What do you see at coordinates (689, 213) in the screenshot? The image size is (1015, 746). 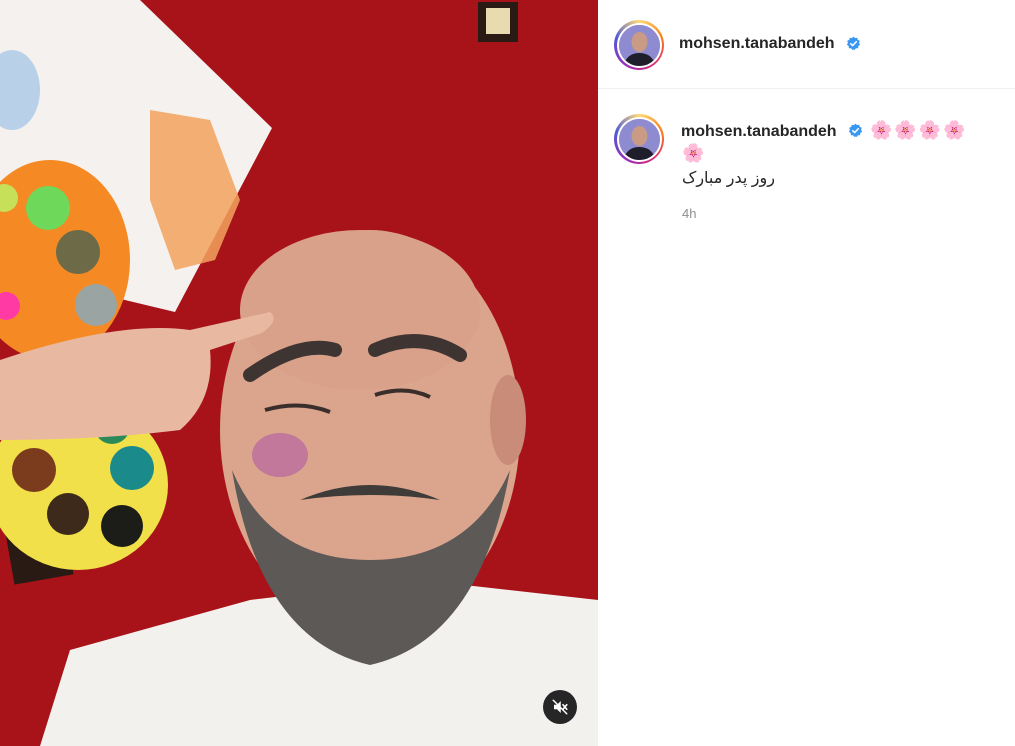 I see `post-timestamp: 4h` at bounding box center [689, 213].